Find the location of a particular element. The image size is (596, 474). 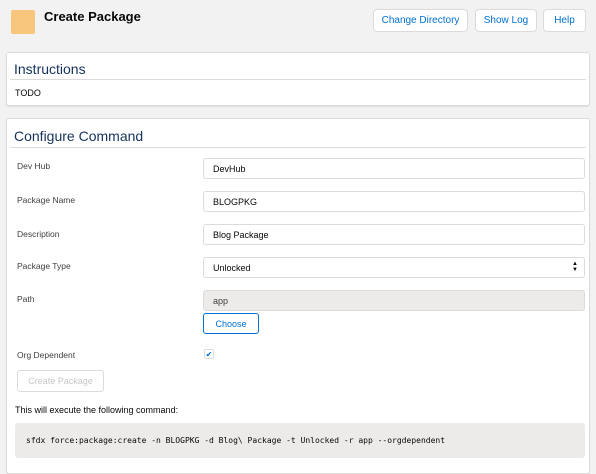

package-type-value: Unlocked is located at coordinates (232, 267).